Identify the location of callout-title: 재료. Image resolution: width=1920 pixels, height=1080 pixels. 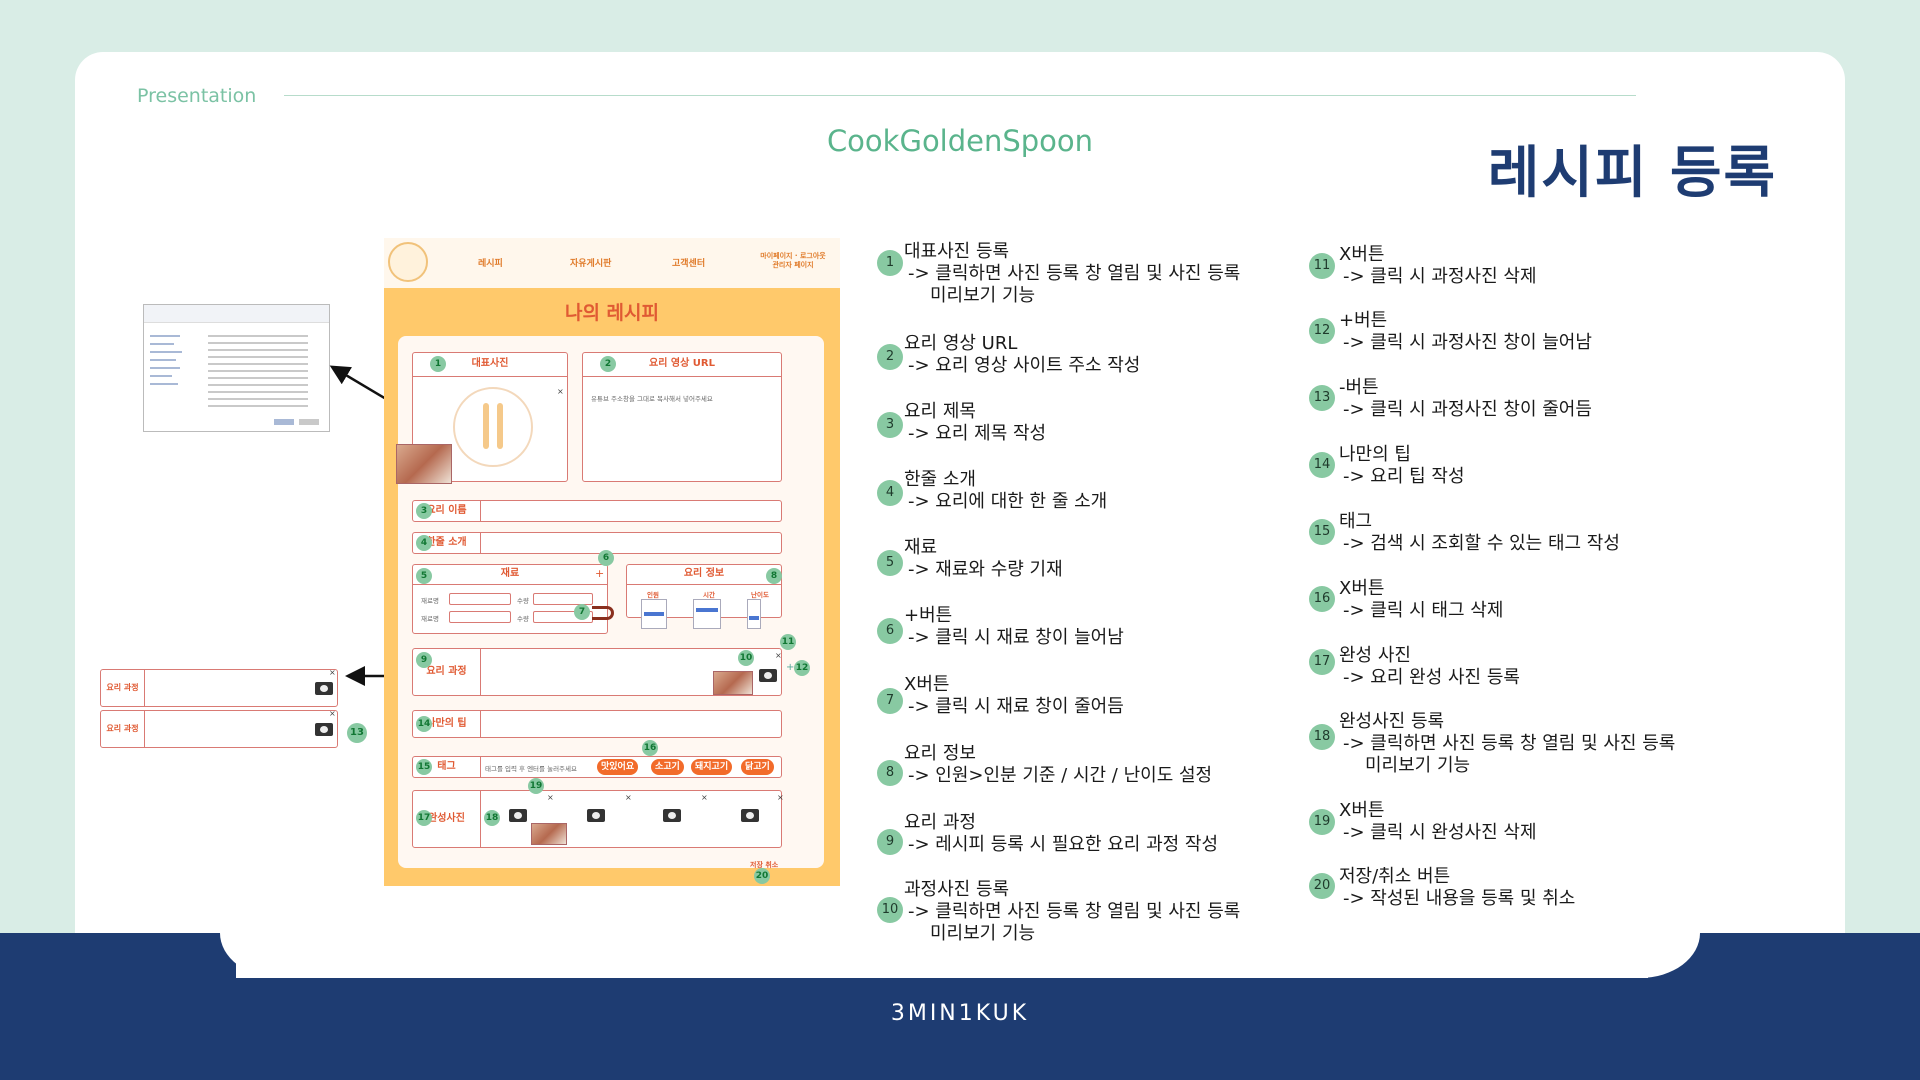
(921, 547).